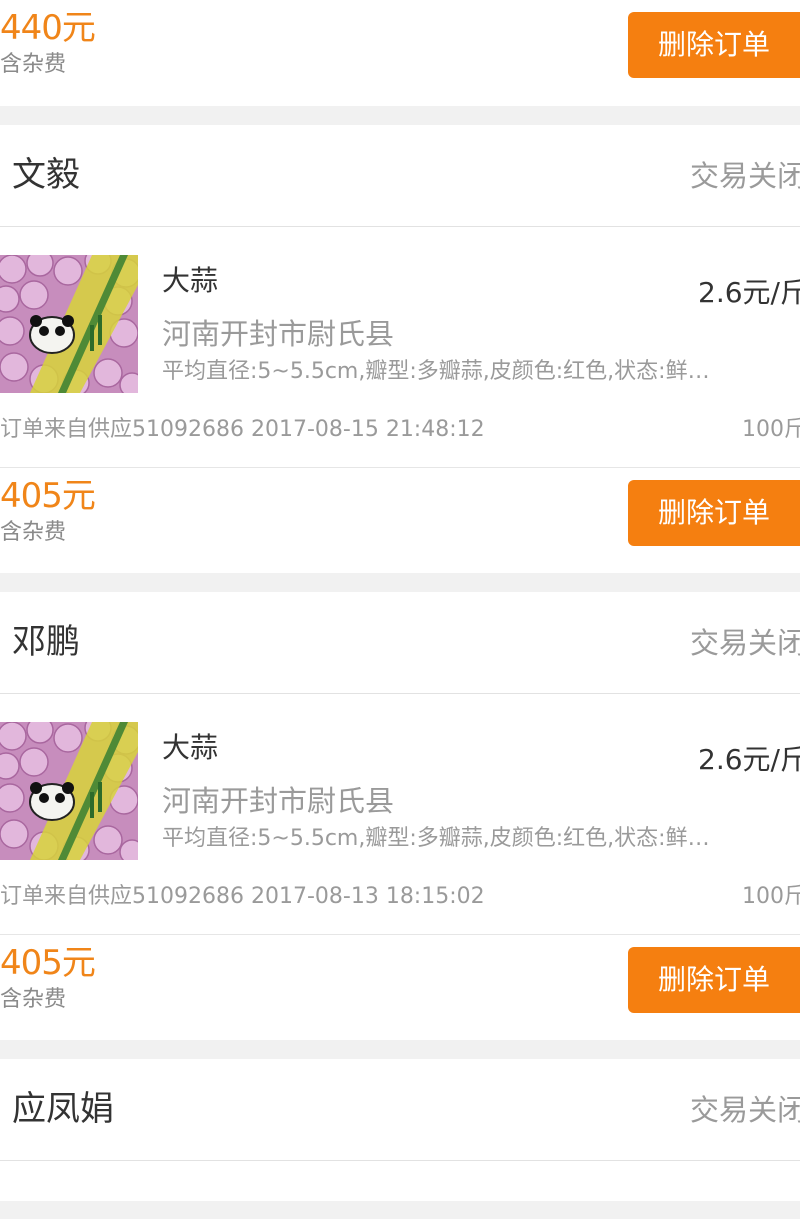  What do you see at coordinates (48, 28) in the screenshot?
I see `order-total-price: 440元` at bounding box center [48, 28].